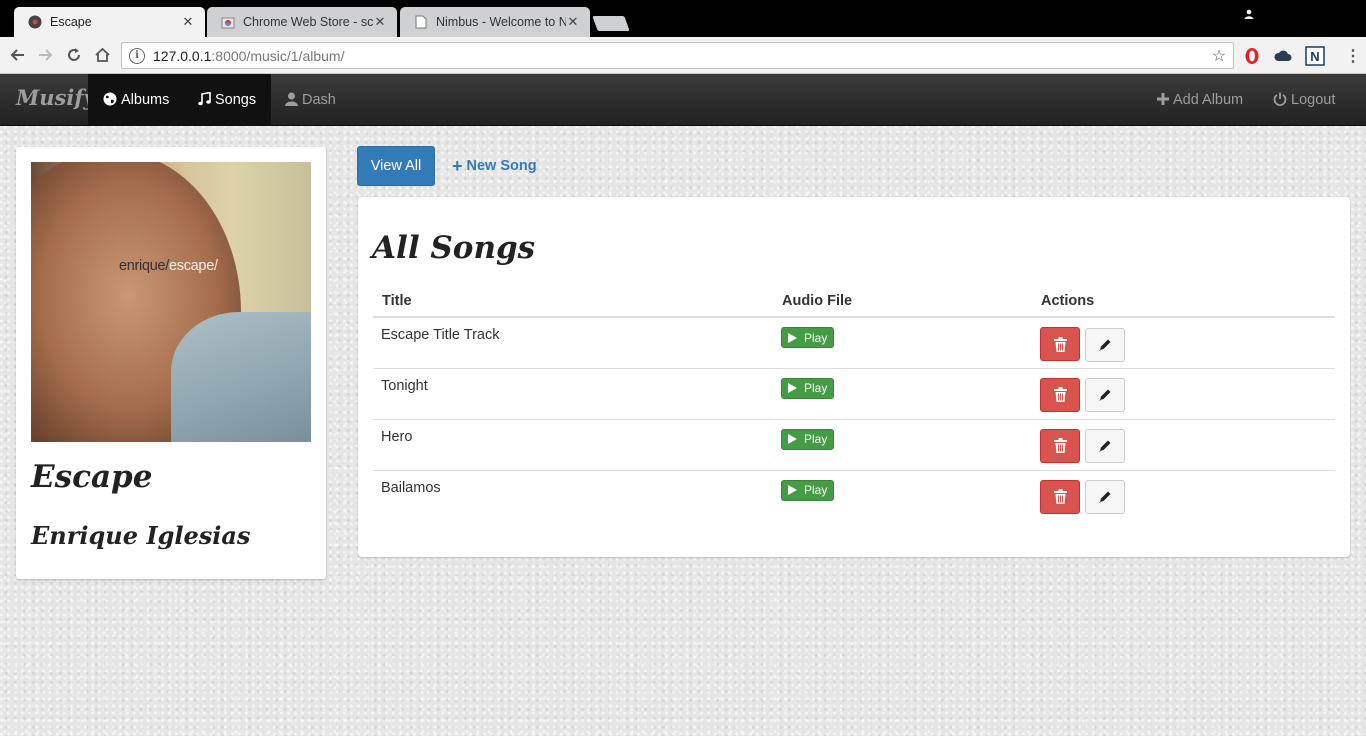  What do you see at coordinates (854, 393) in the screenshot?
I see `table-row: Tonight Play` at bounding box center [854, 393].